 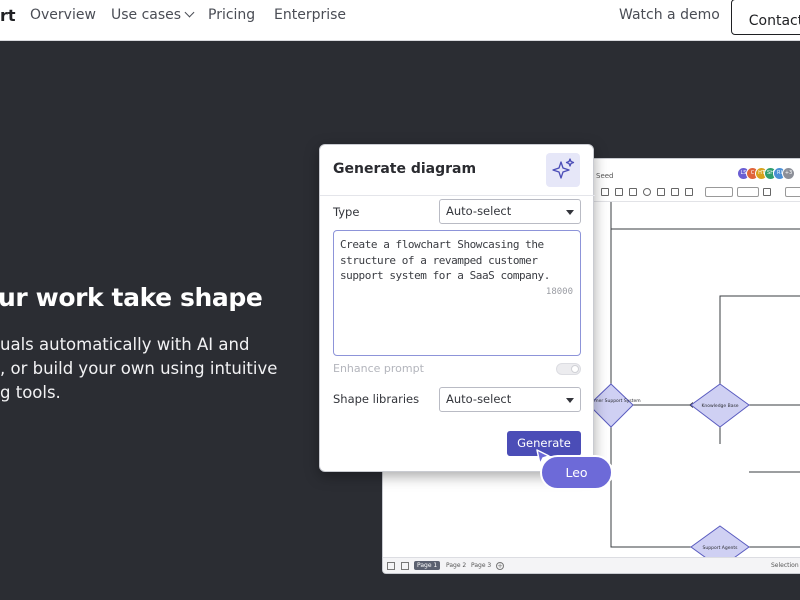 What do you see at coordinates (146, 15) in the screenshot?
I see `nav-use-cases-label: Use cases` at bounding box center [146, 15].